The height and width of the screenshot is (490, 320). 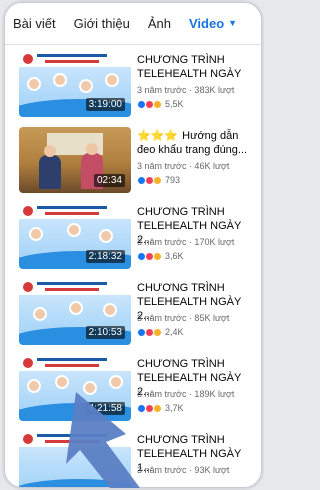 What do you see at coordinates (174, 332) in the screenshot?
I see `reaction-count: 2,4K` at bounding box center [174, 332].